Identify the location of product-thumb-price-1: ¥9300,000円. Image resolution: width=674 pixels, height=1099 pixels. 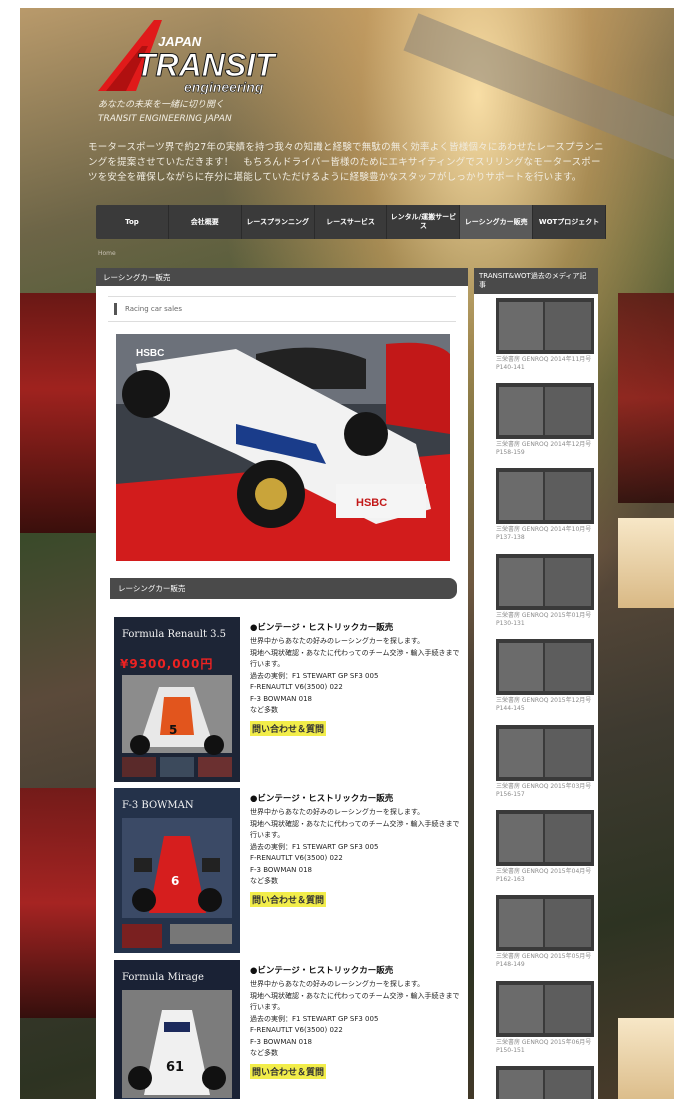
(167, 664).